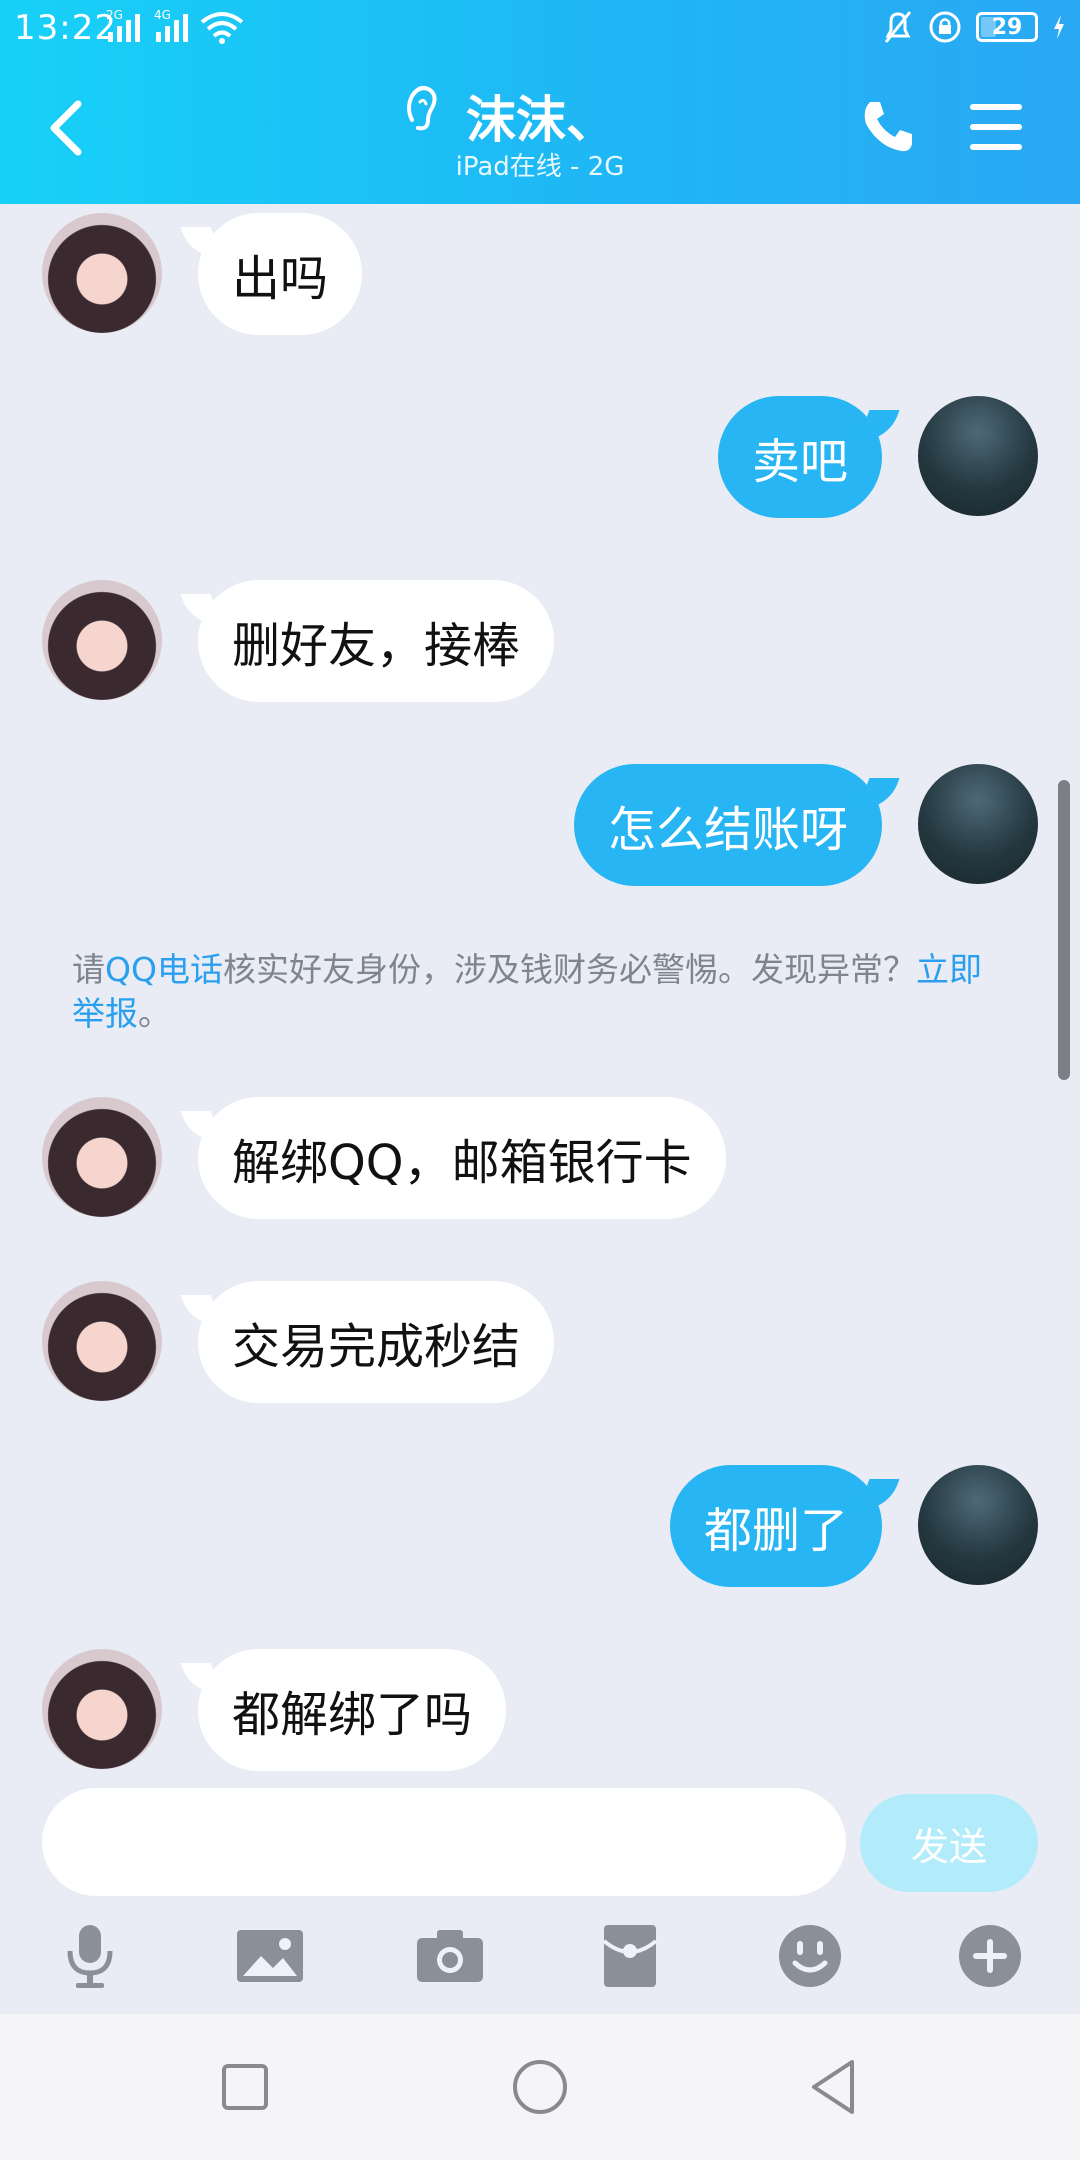 The width and height of the screenshot is (1080, 2160). What do you see at coordinates (123, 25) in the screenshot?
I see `signal-2g-icon: 2G` at bounding box center [123, 25].